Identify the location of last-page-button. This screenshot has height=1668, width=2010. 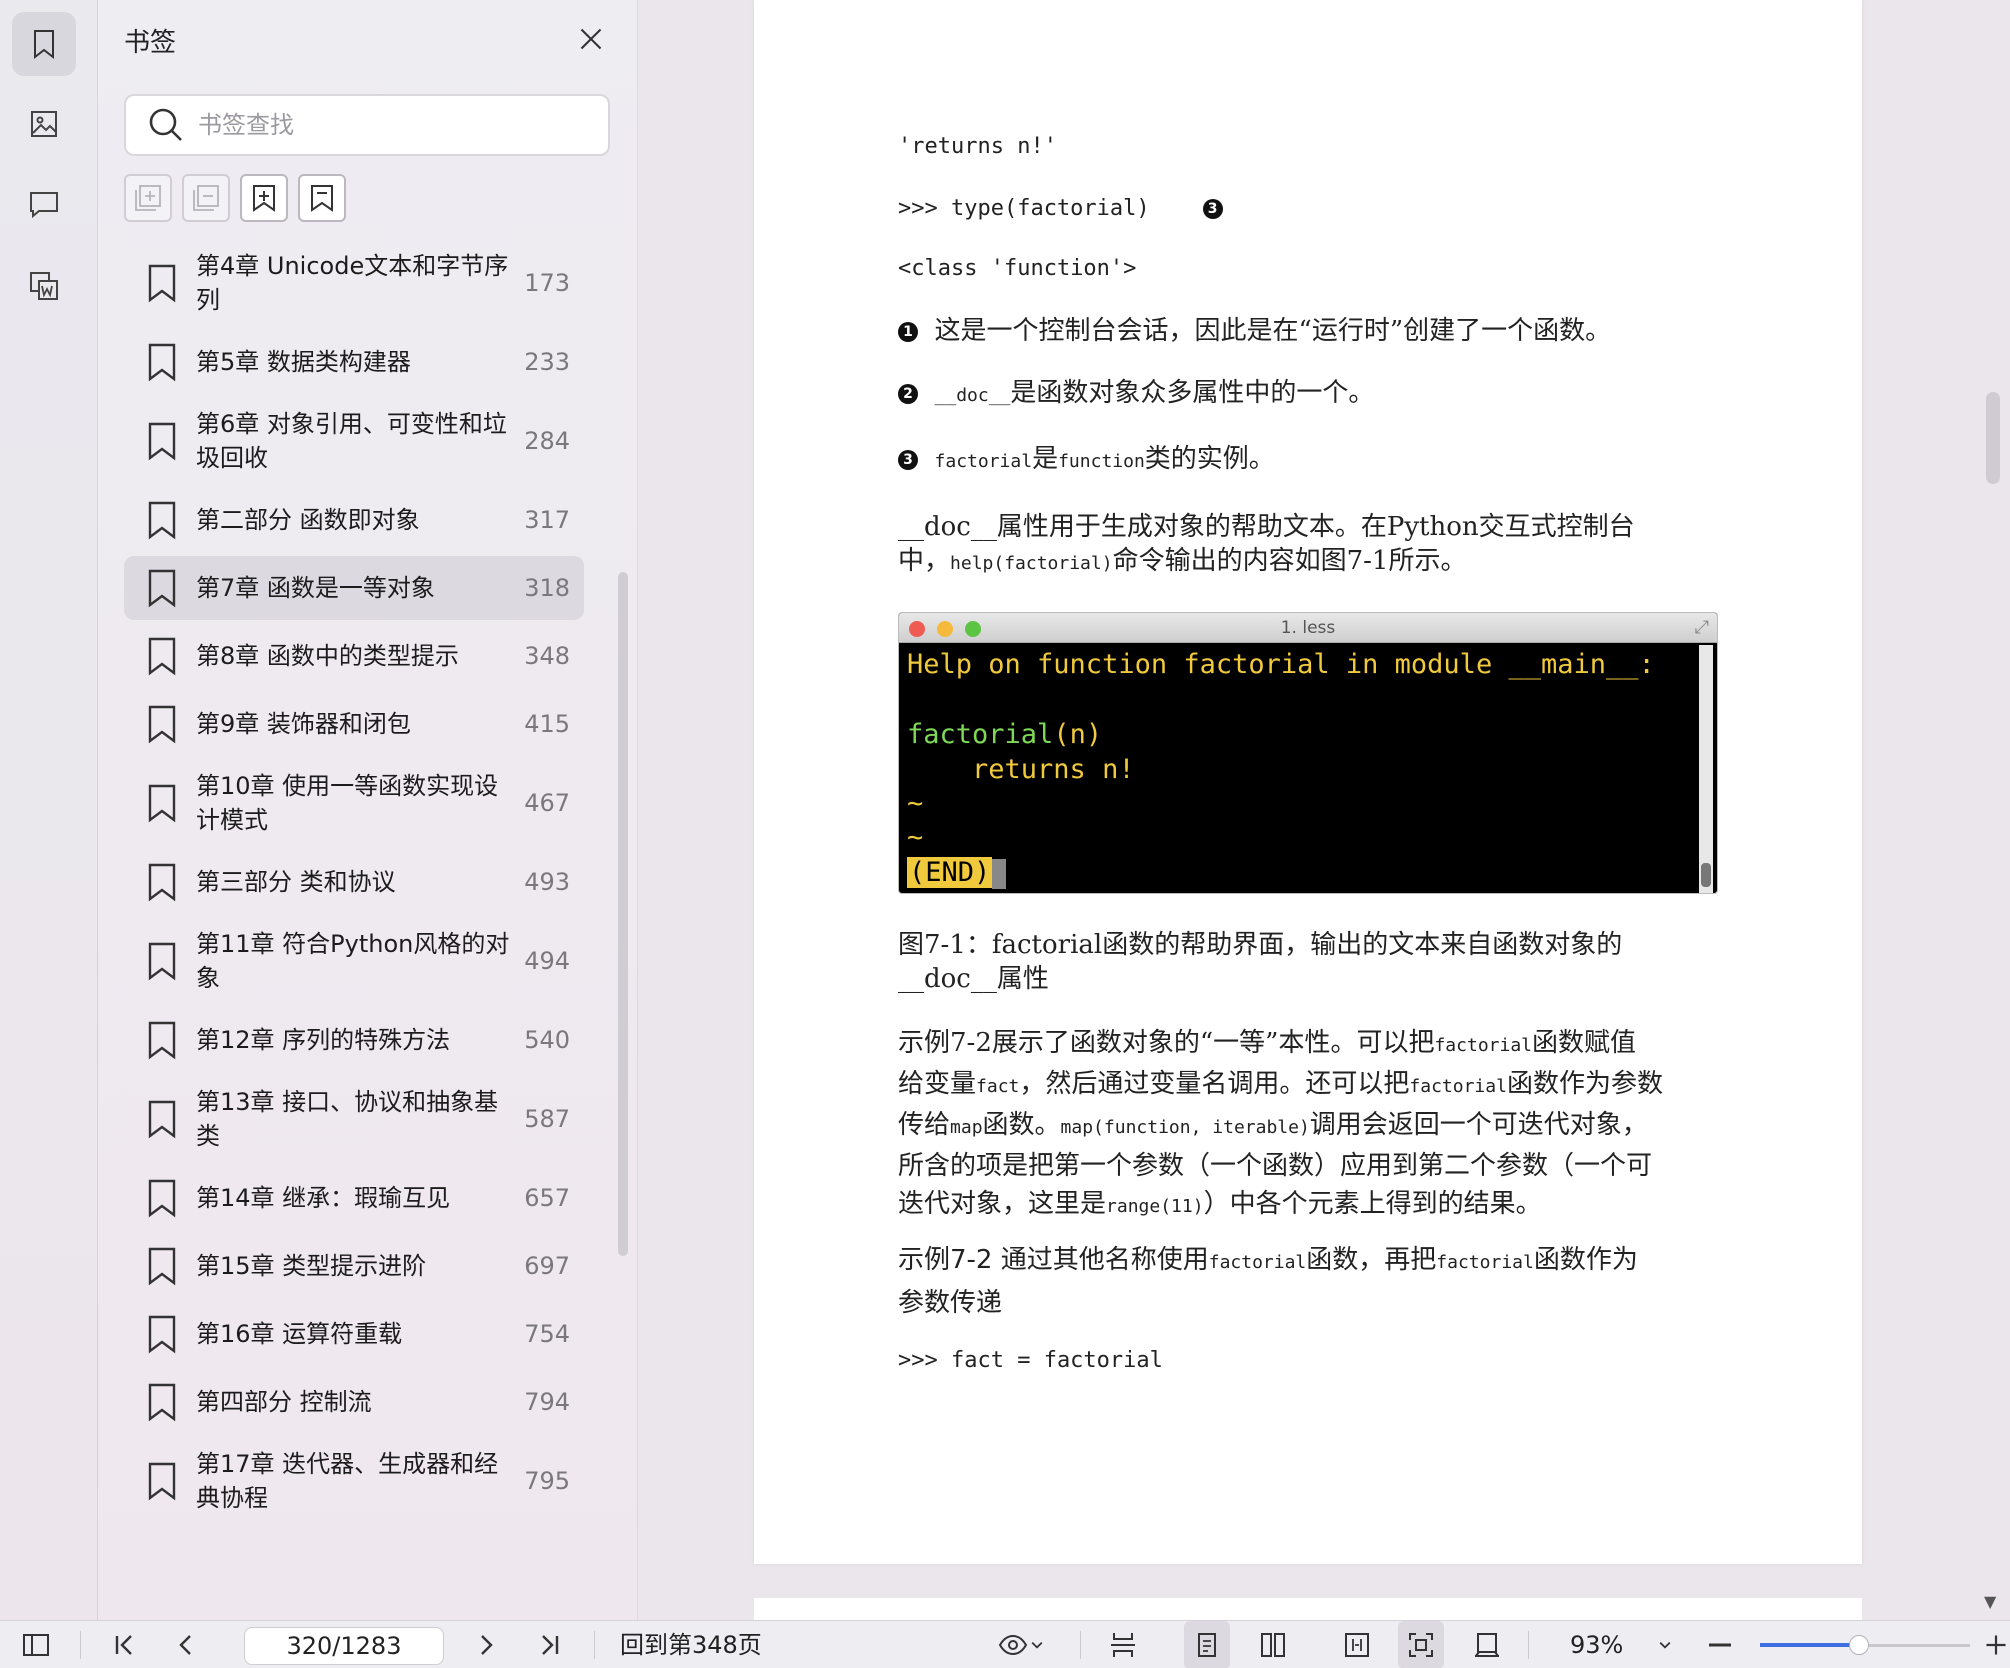
(550, 1644).